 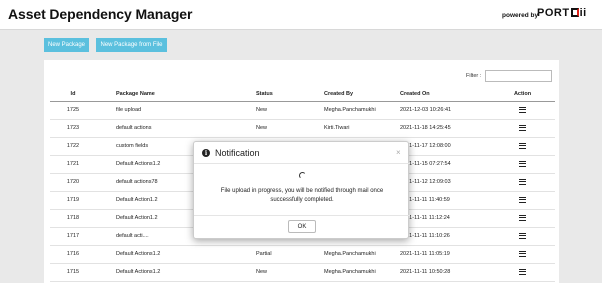 What do you see at coordinates (445, 236) in the screenshot?
I see `row-created-on: 2021-11-11 11:10:26` at bounding box center [445, 236].